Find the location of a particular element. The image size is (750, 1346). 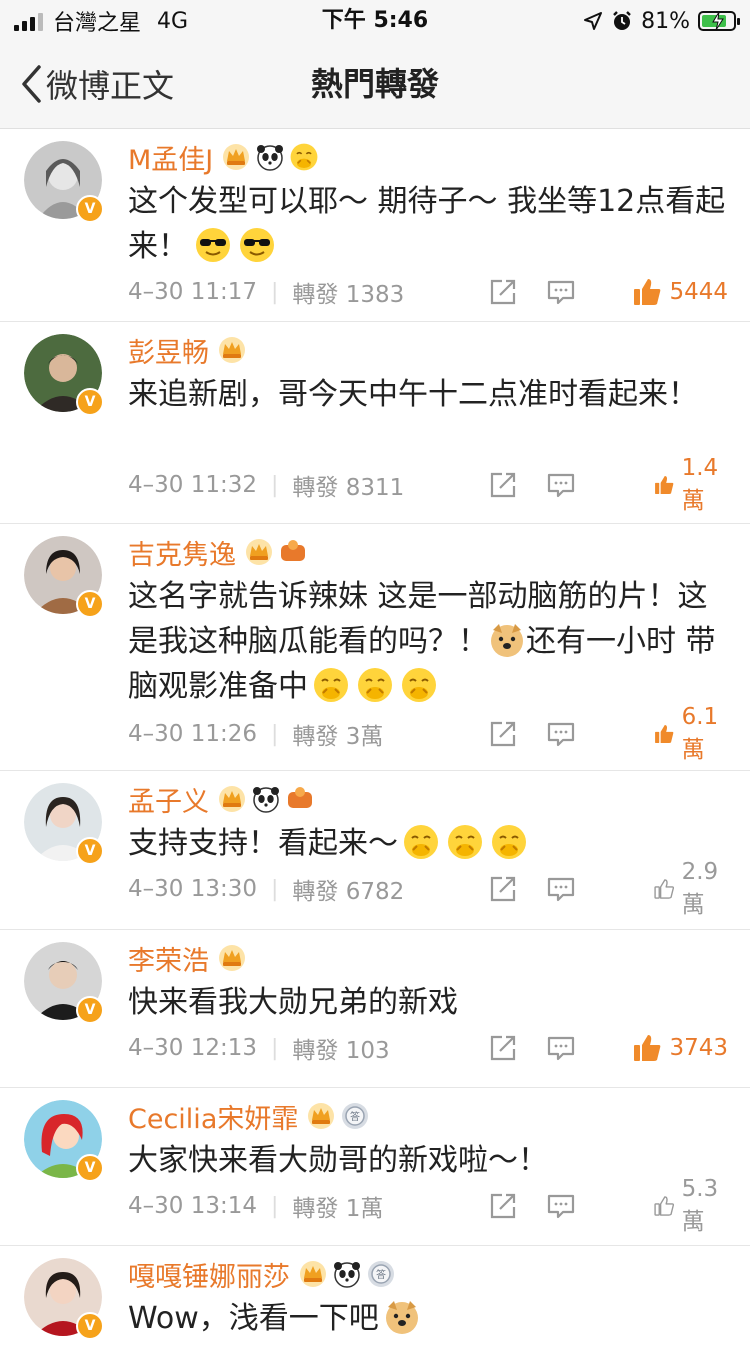

alarm-icon is located at coordinates (622, 20).